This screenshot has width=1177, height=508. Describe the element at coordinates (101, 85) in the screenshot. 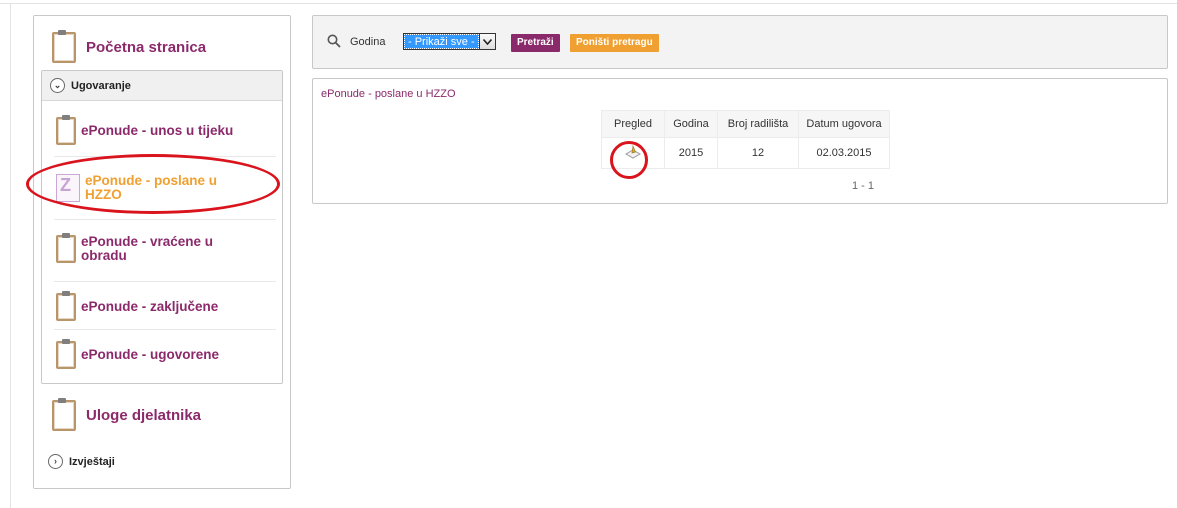

I see `group-label: Ugovaranje` at that location.